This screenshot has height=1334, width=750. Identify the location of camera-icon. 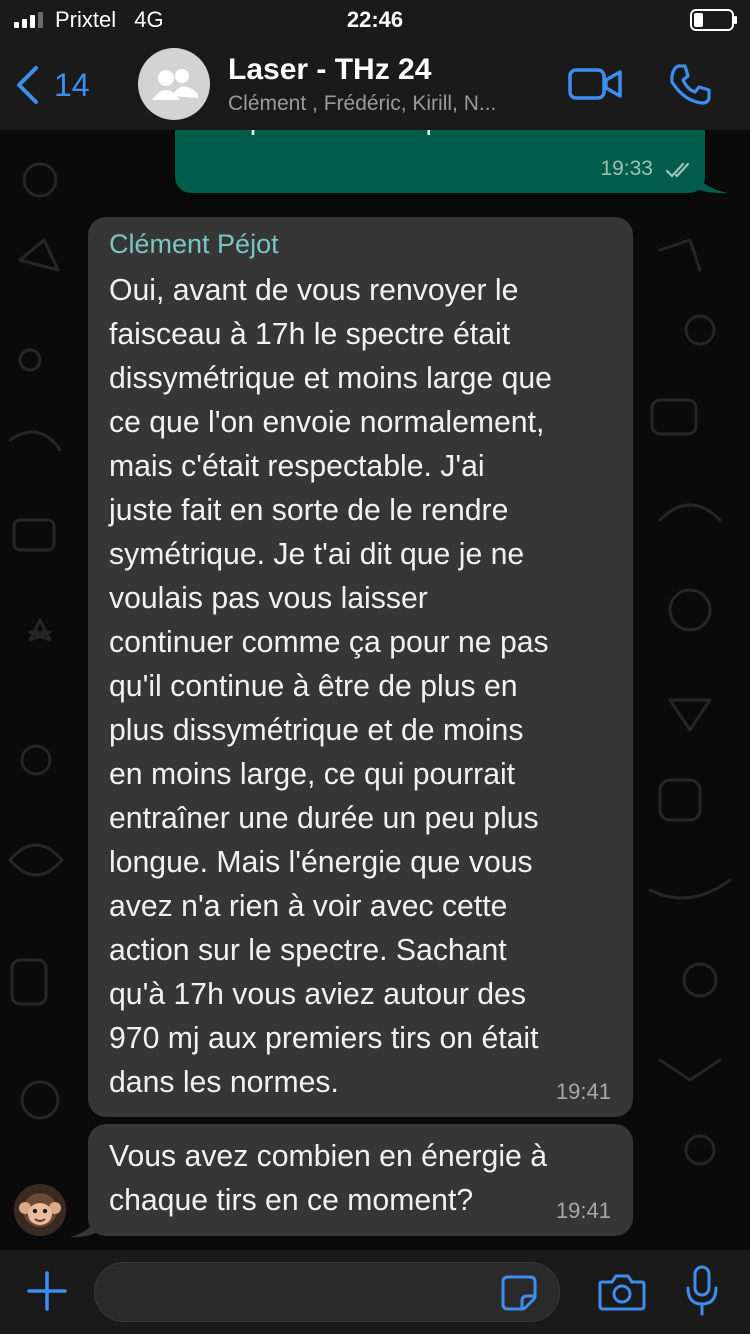
(622, 1292).